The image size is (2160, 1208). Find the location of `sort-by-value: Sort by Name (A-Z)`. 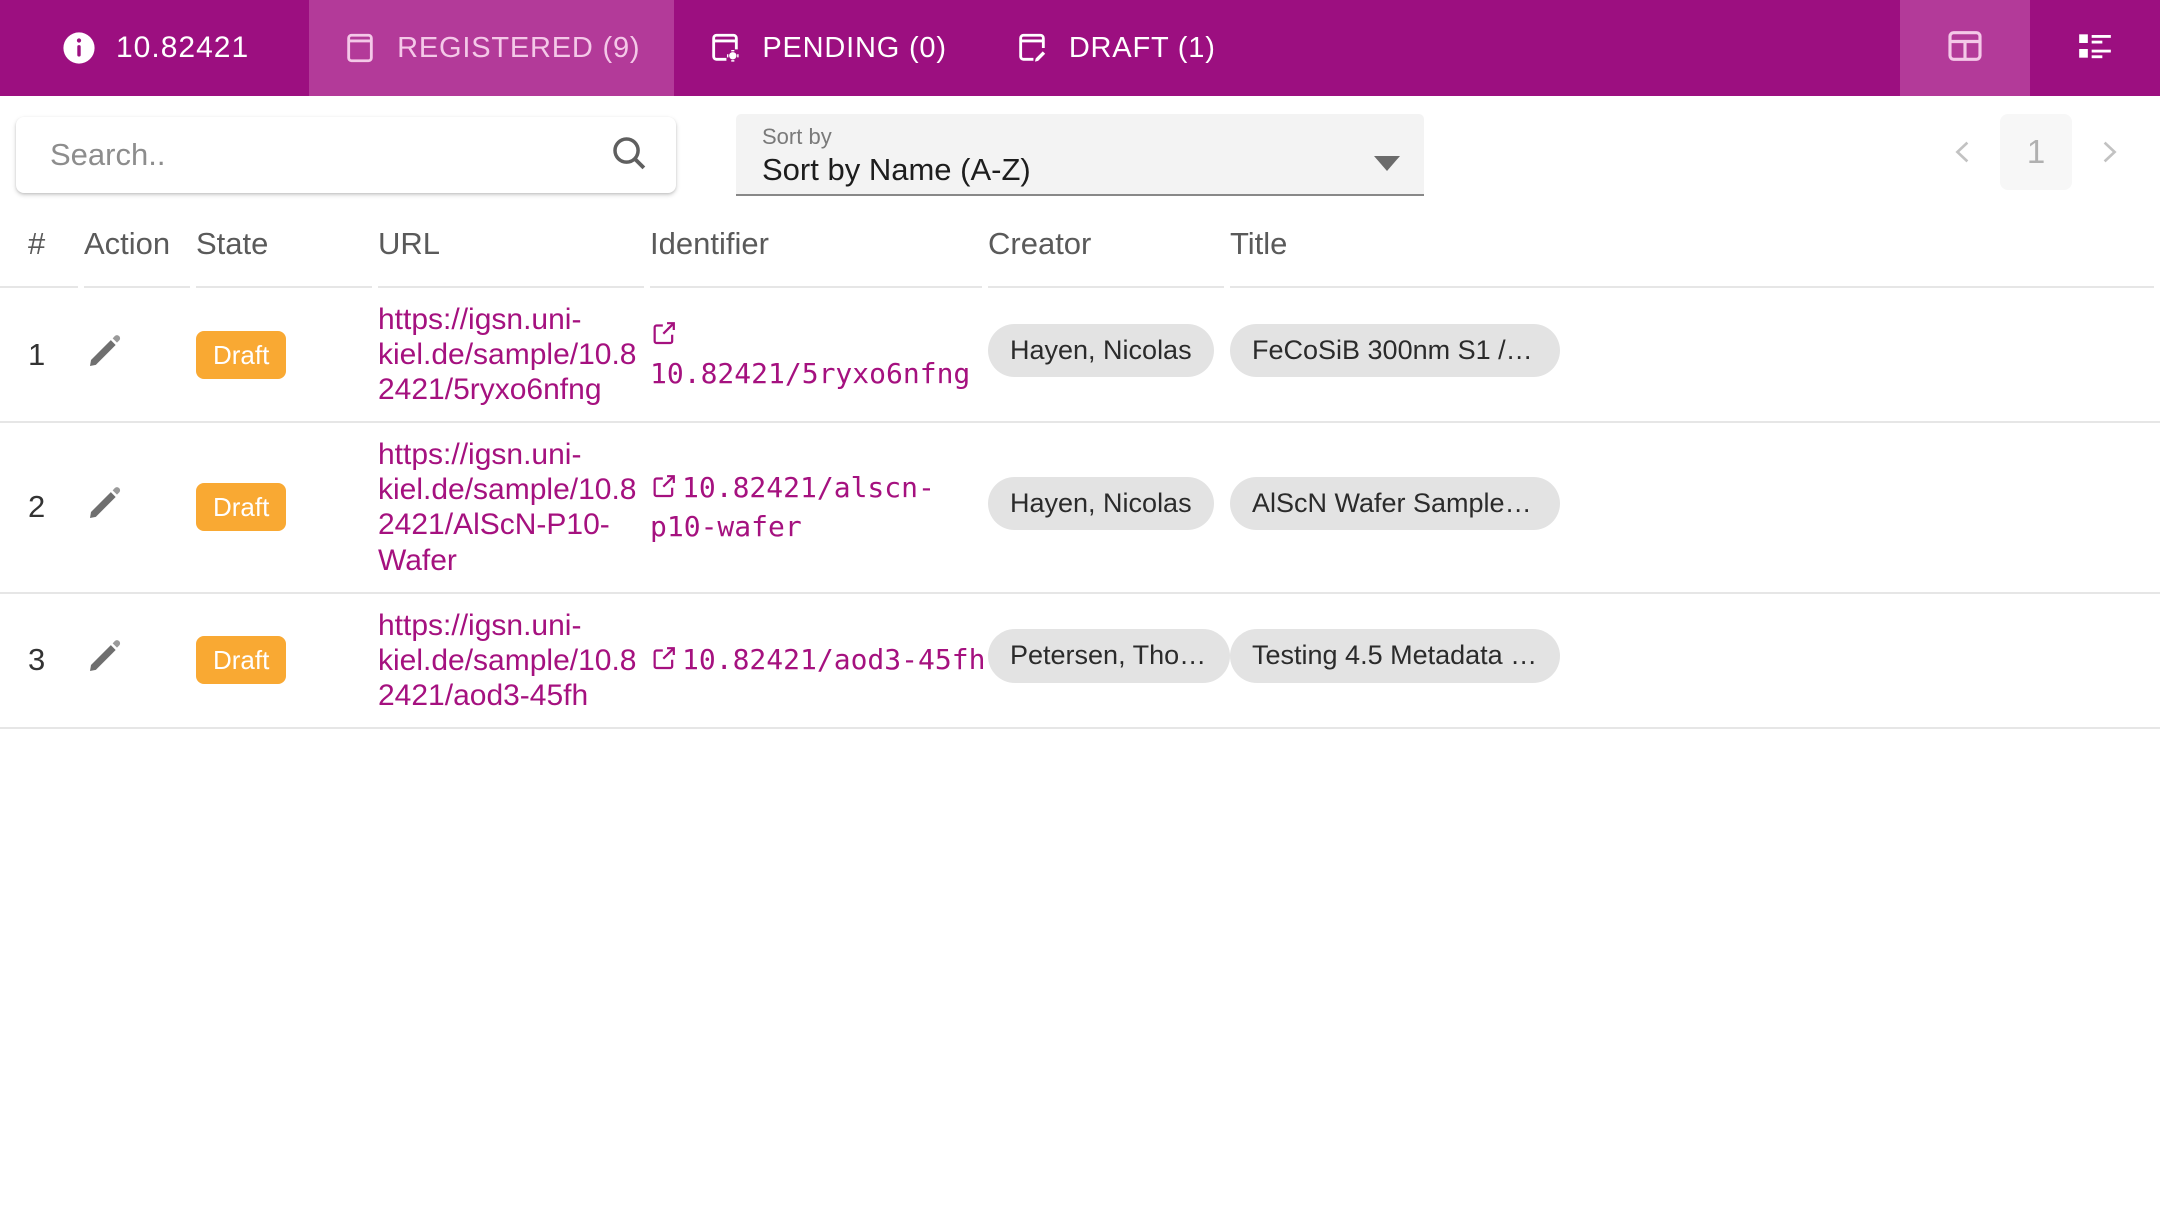

sort-by-value: Sort by Name (A-Z) is located at coordinates (896, 170).